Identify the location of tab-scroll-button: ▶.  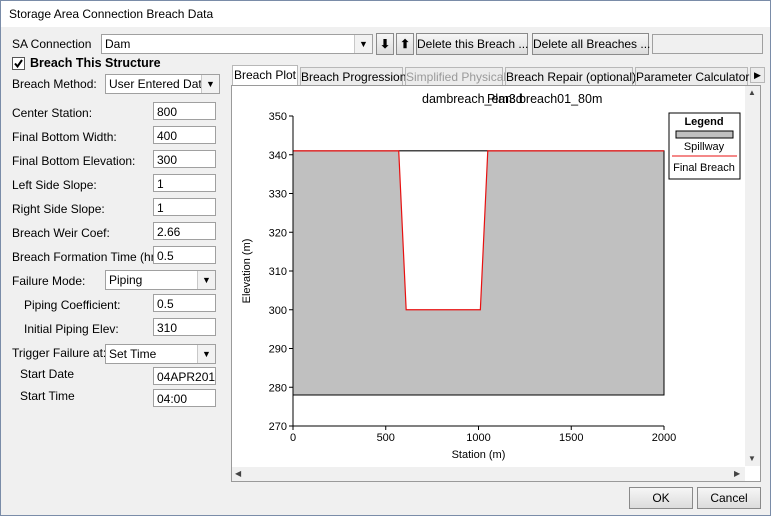
(757, 75).